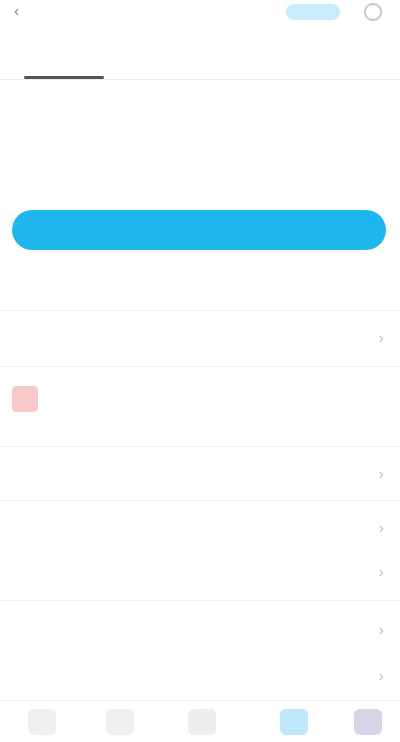 The image size is (400, 742). Describe the element at coordinates (313, 12) in the screenshot. I see `header-pill-button` at that location.